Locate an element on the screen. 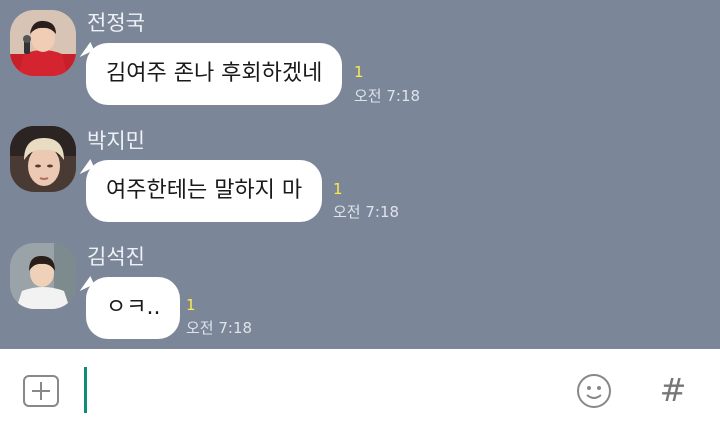  sender-name: 김석진 is located at coordinates (116, 257).